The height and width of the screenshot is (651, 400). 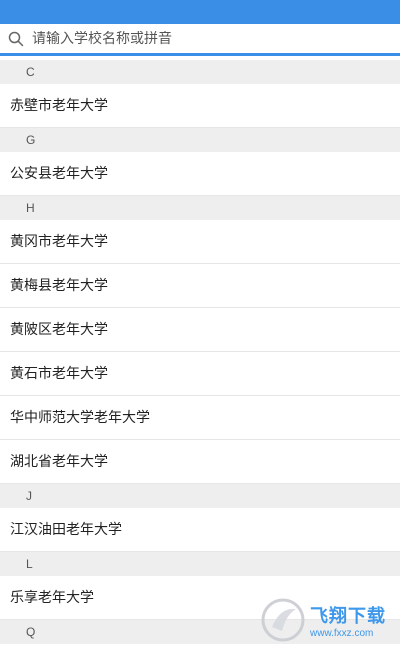 I want to click on watermark-title: 飞翔下载, so click(x=348, y=616).